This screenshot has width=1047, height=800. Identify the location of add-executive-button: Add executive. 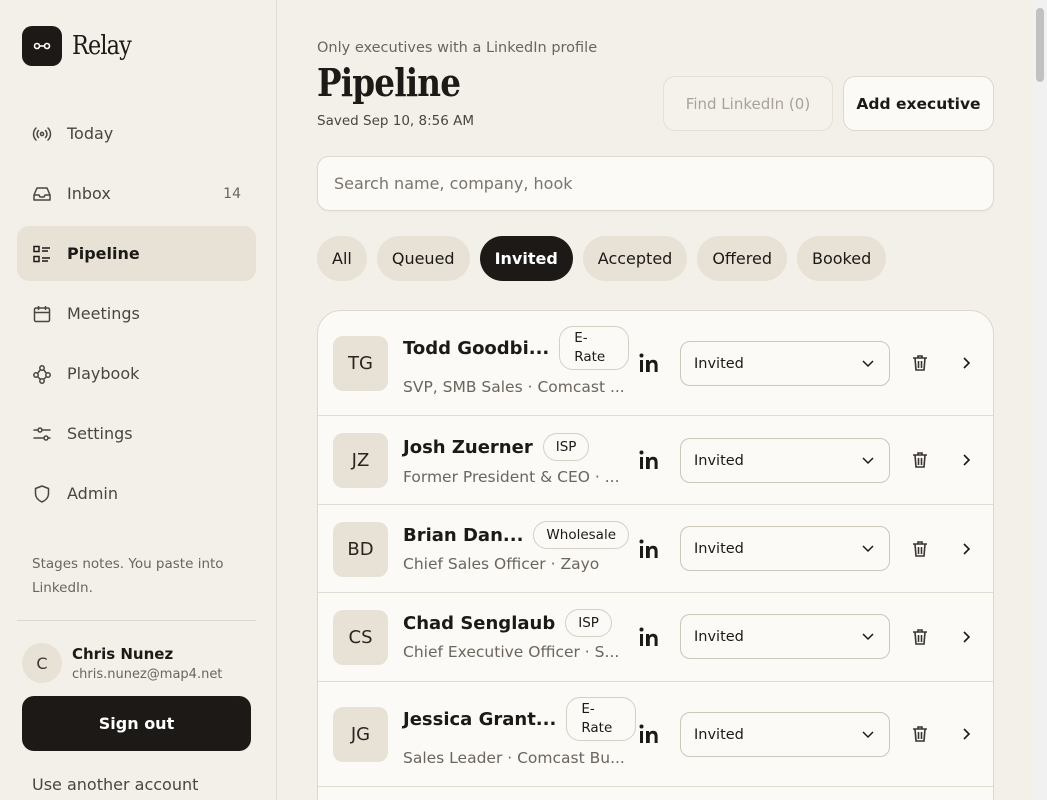
(918, 103).